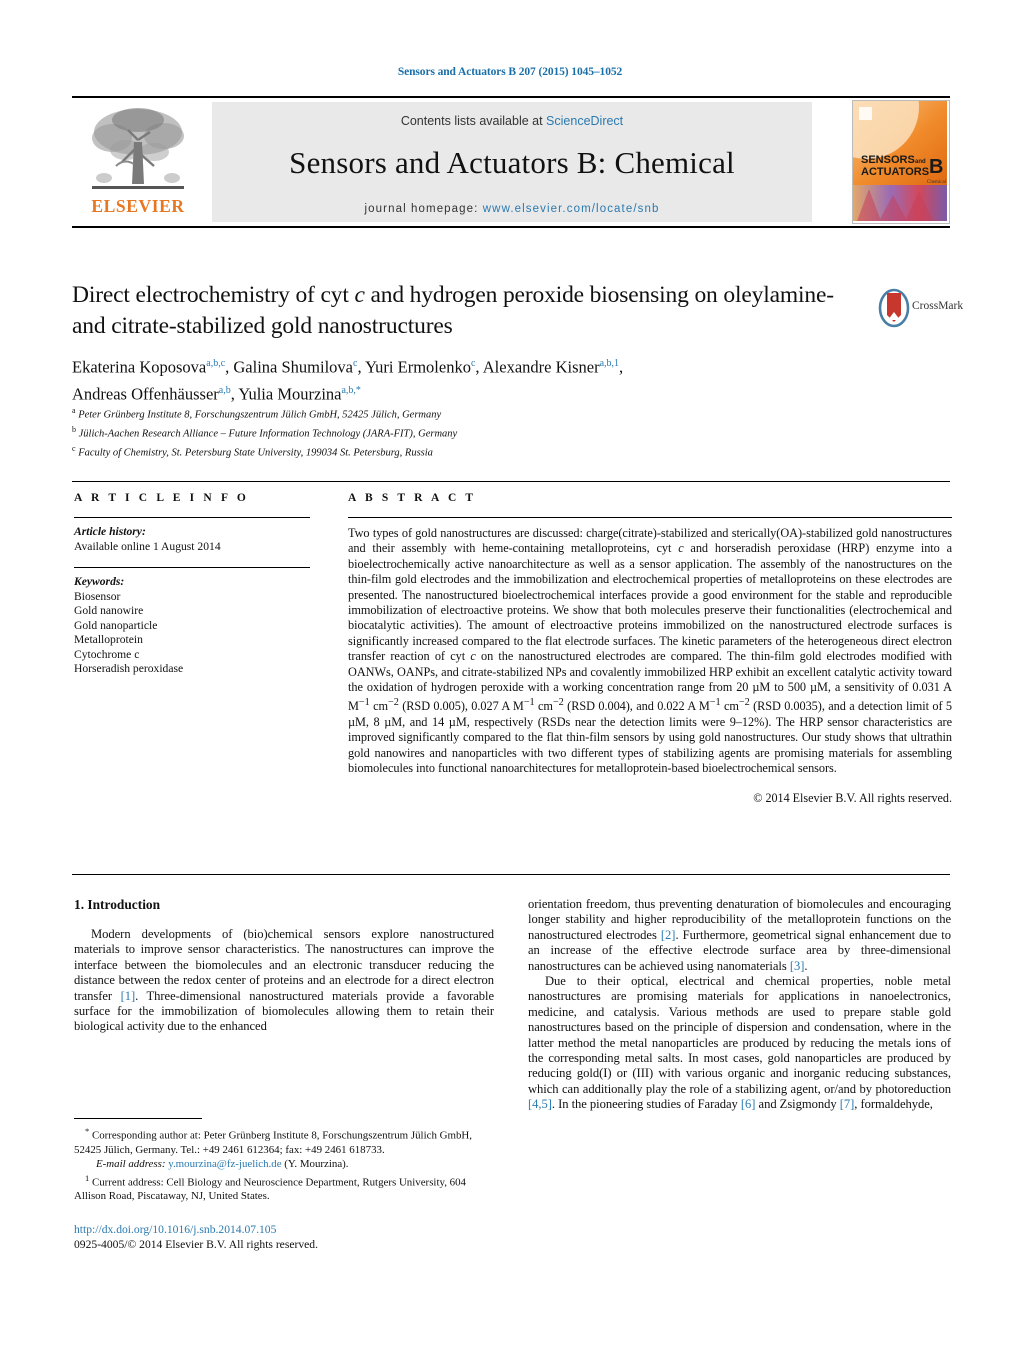 The image size is (1020, 1351). What do you see at coordinates (192, 517) in the screenshot?
I see `info-rule-top` at bounding box center [192, 517].